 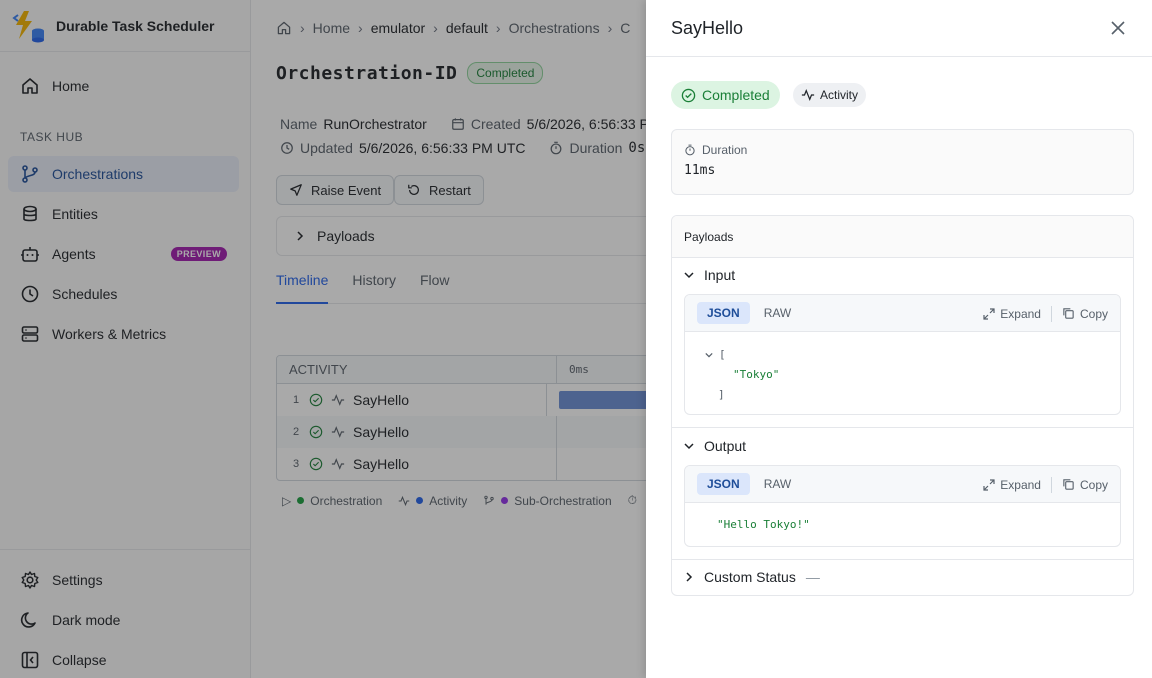 What do you see at coordinates (902, 506) in the screenshot?
I see `output-code-box: JSON RAW Expand Copy "Hello Tokyo!"` at bounding box center [902, 506].